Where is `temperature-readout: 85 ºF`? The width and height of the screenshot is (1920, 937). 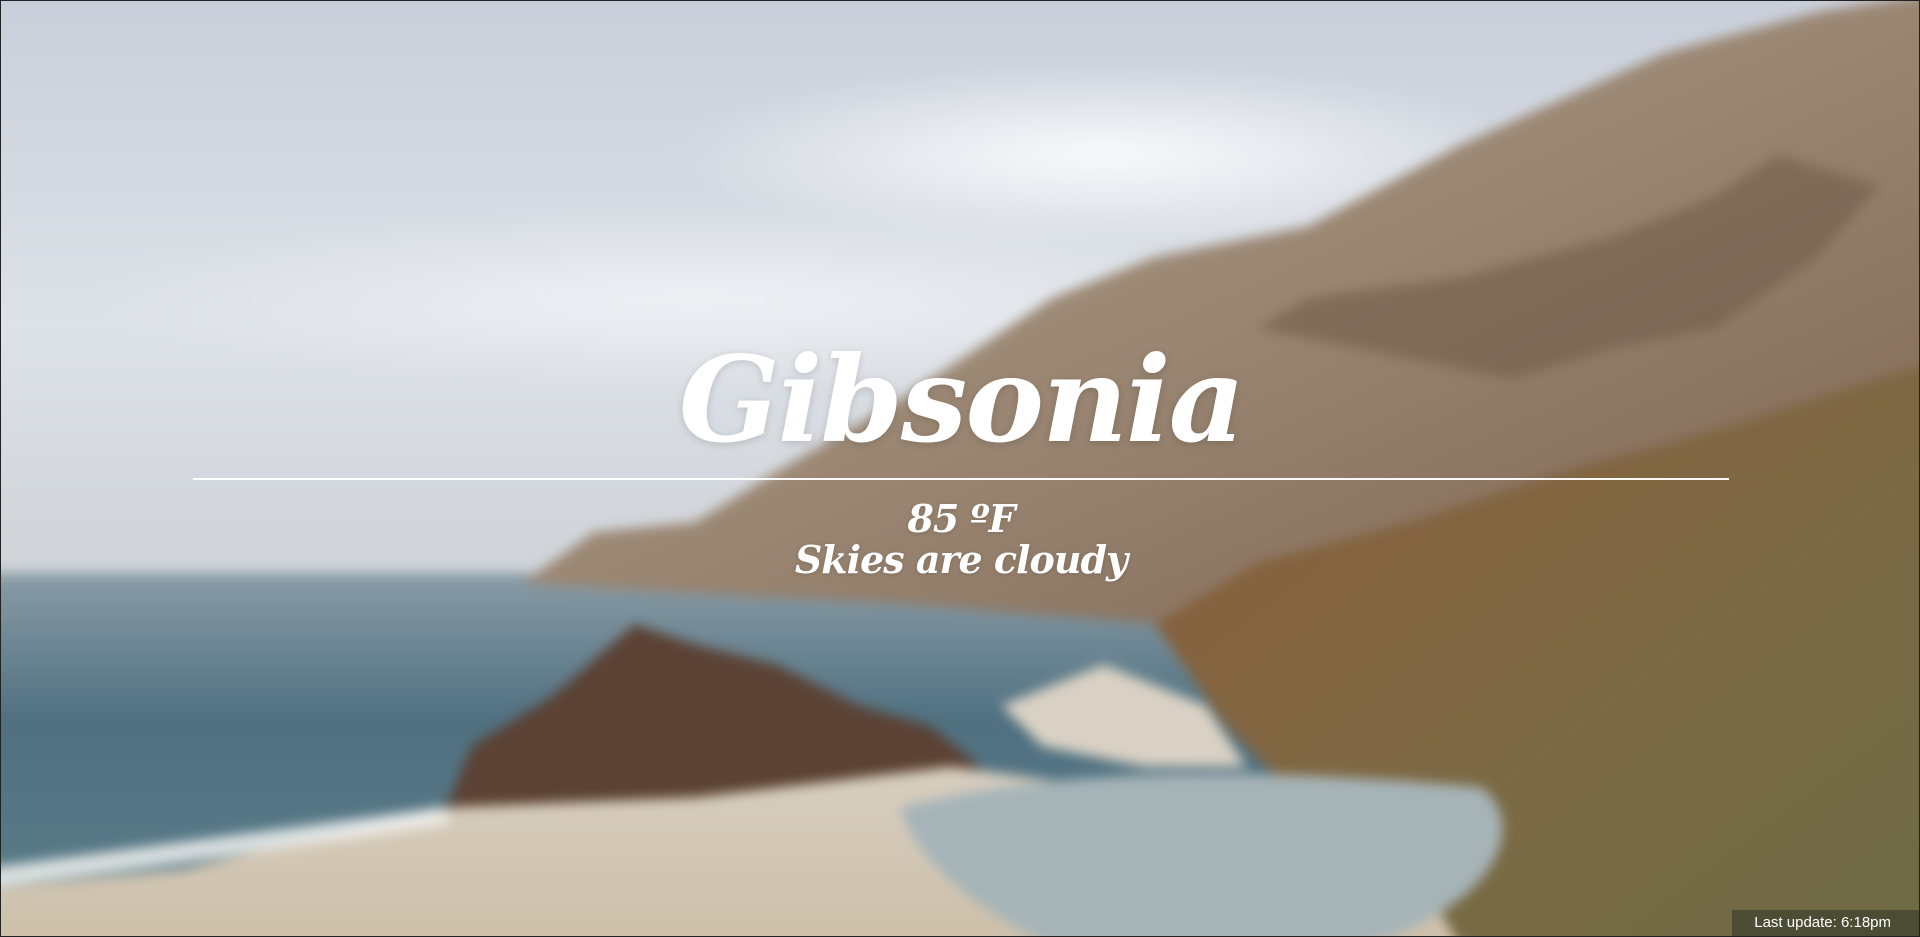 temperature-readout: 85 ºF is located at coordinates (961, 518).